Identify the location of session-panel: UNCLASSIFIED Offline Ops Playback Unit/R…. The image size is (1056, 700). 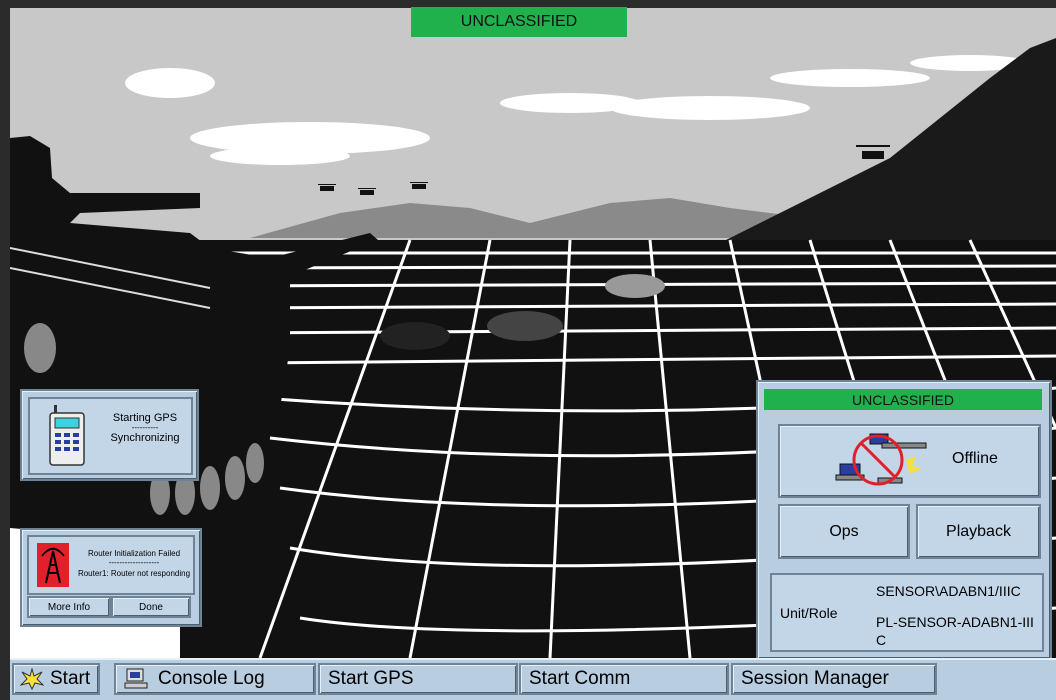
(904, 520).